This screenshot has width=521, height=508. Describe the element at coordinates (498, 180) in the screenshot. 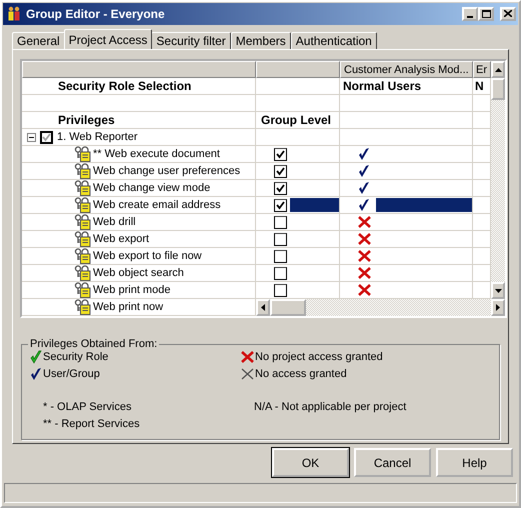

I see `vertical-scrollbar` at that location.